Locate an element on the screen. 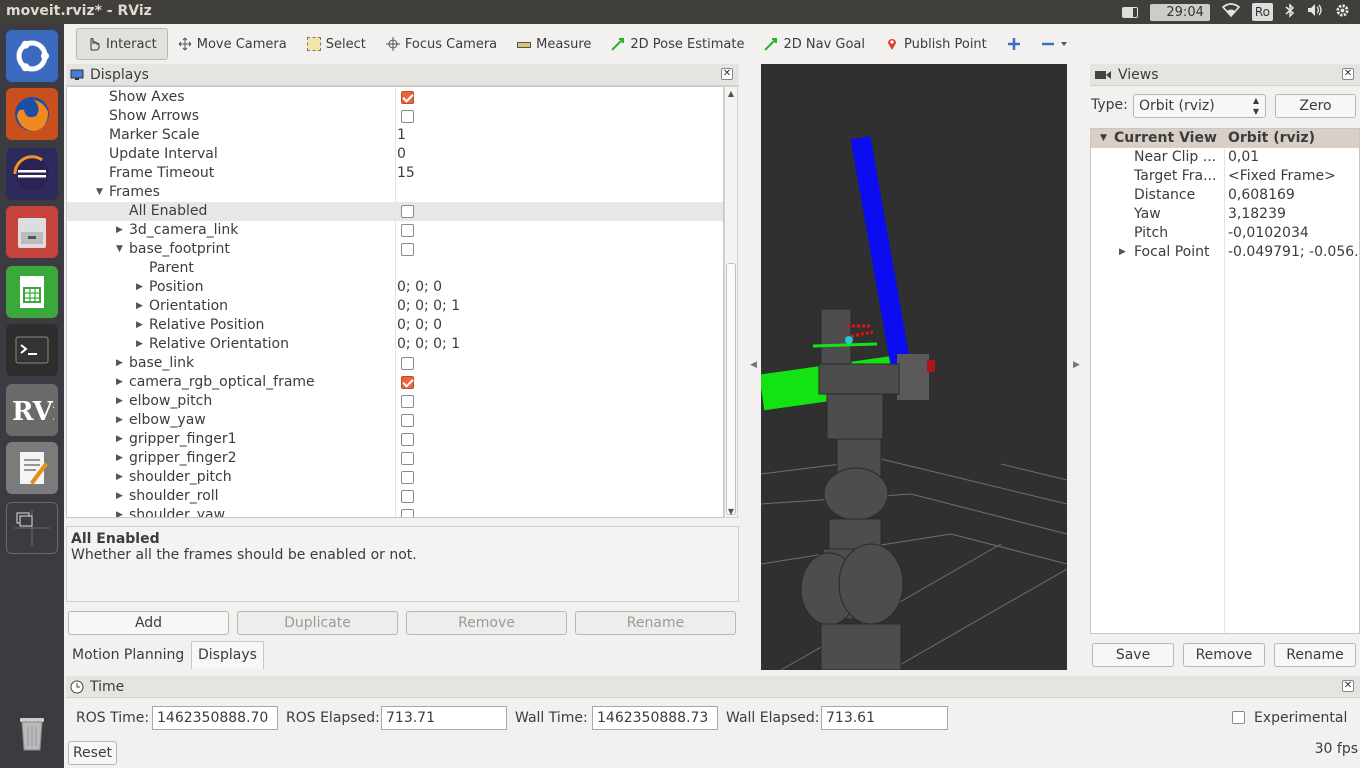 The height and width of the screenshot is (768, 1360). workspace-switcher-icon is located at coordinates (32, 528).